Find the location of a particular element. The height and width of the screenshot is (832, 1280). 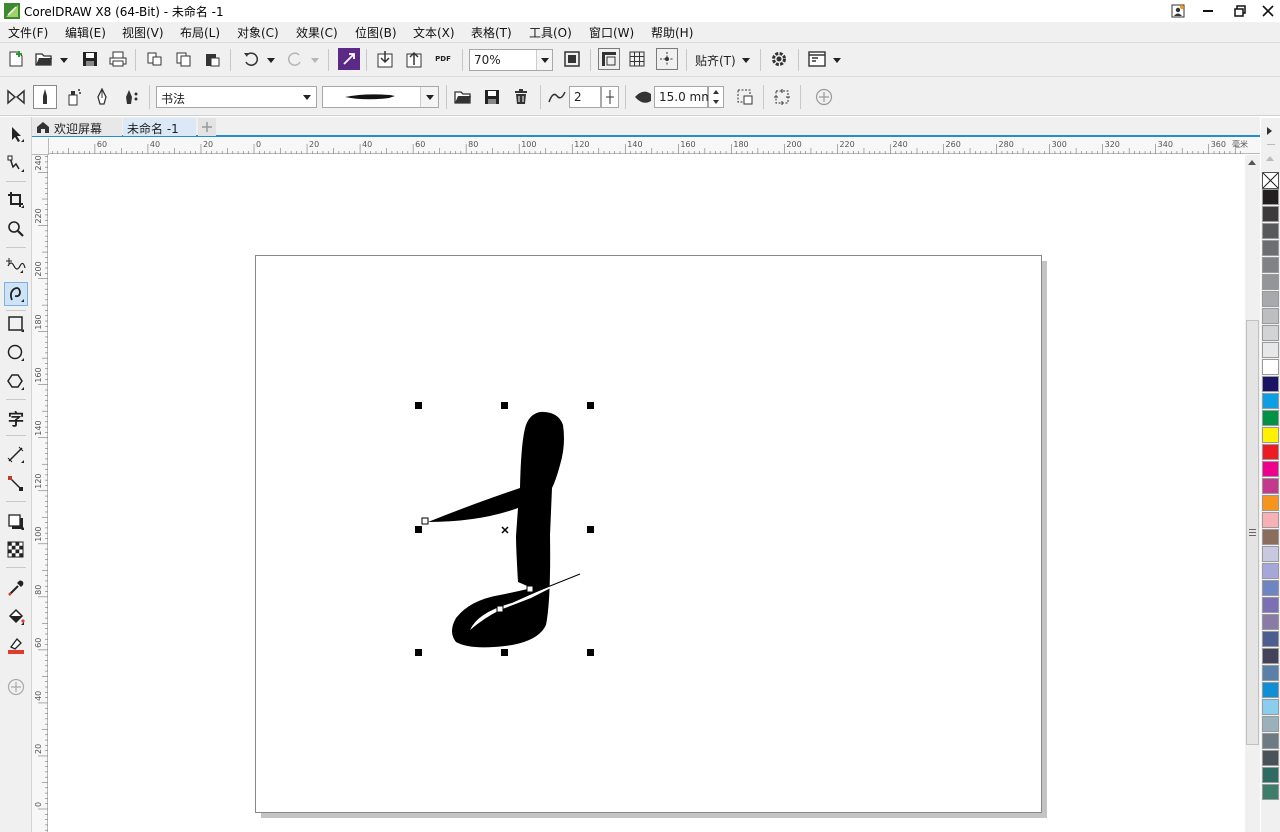

zoom-tool-icon is located at coordinates (16, 229).